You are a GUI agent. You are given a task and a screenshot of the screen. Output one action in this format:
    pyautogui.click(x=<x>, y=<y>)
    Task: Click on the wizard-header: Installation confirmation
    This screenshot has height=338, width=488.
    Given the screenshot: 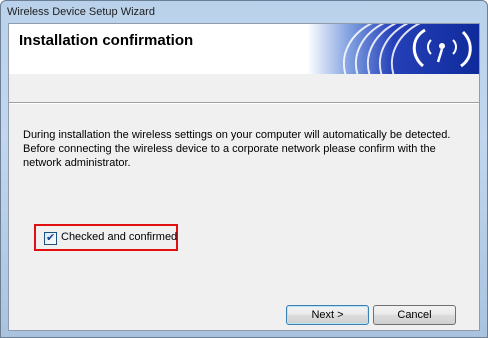 What is the action you would take?
    pyautogui.click(x=244, y=49)
    